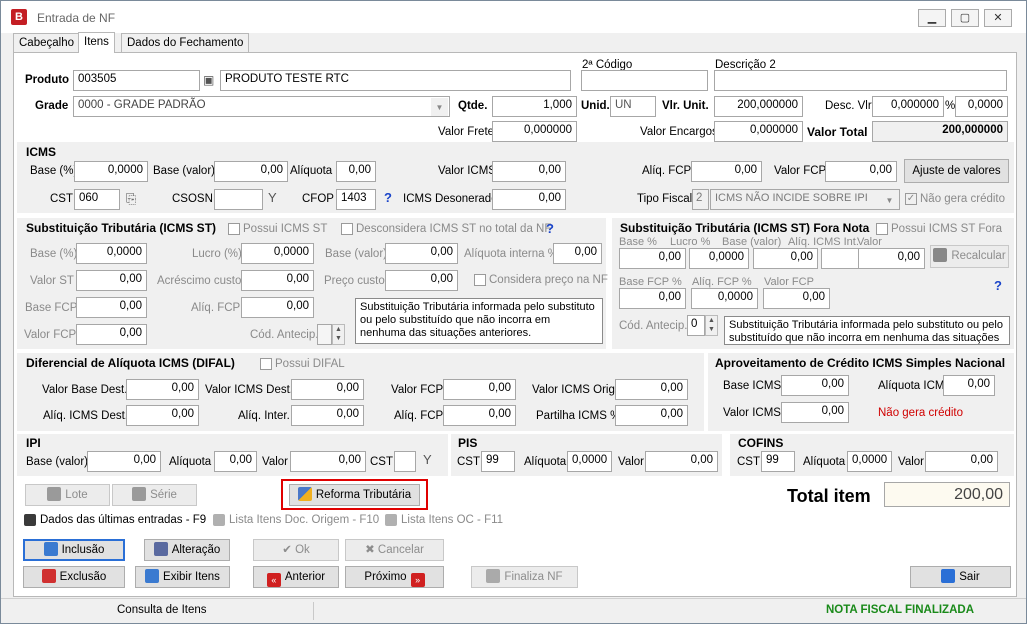 This screenshot has height=624, width=1027. Describe the element at coordinates (74, 550) in the screenshot. I see `inclusao-button: Inclusão` at that location.